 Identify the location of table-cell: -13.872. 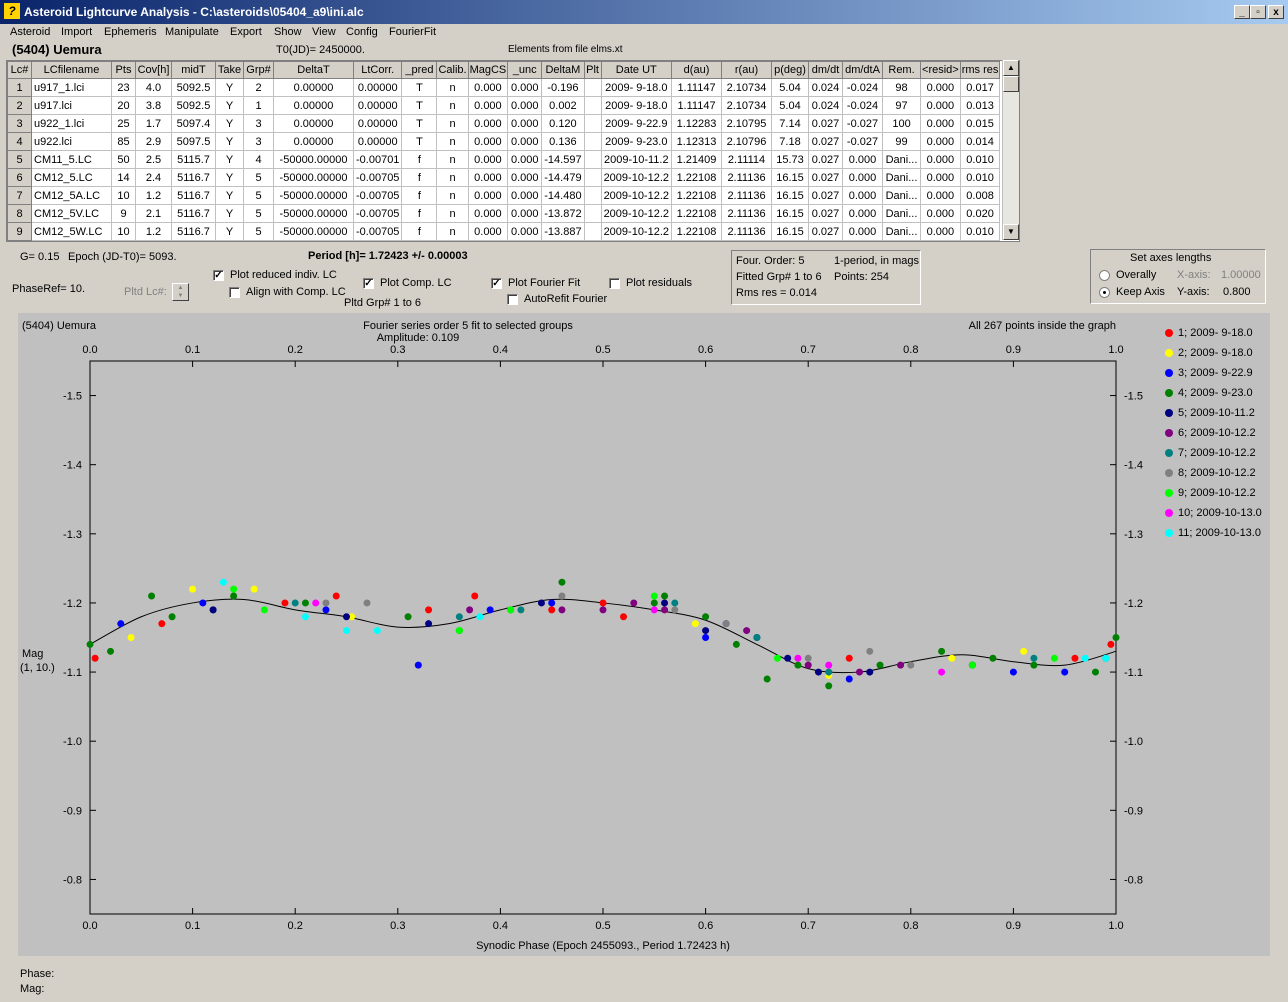
(563, 213).